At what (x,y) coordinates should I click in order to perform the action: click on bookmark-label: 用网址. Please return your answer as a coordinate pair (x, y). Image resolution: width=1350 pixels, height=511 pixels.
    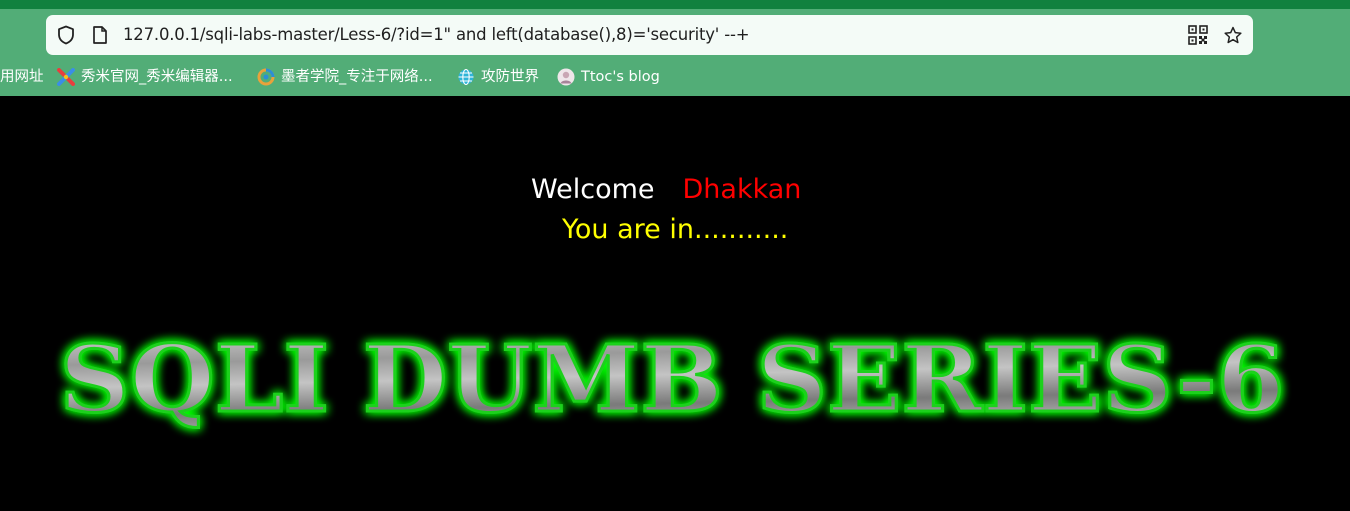
    Looking at the image, I should click on (22, 77).